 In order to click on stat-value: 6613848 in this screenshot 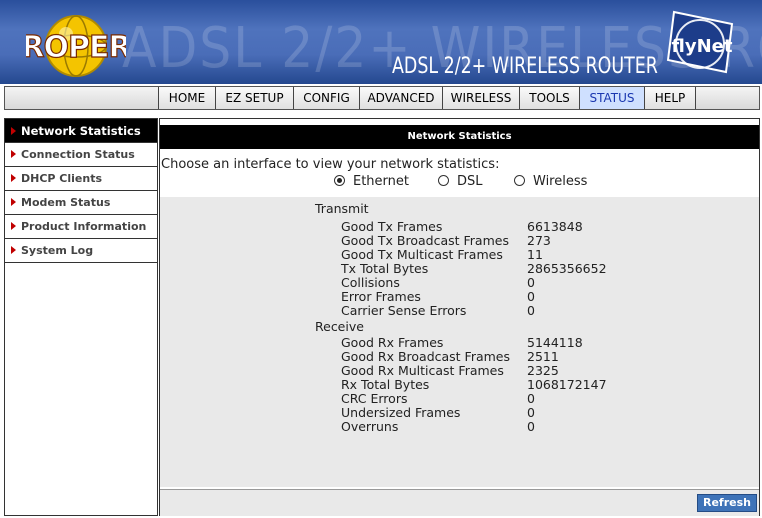, I will do `click(555, 226)`.